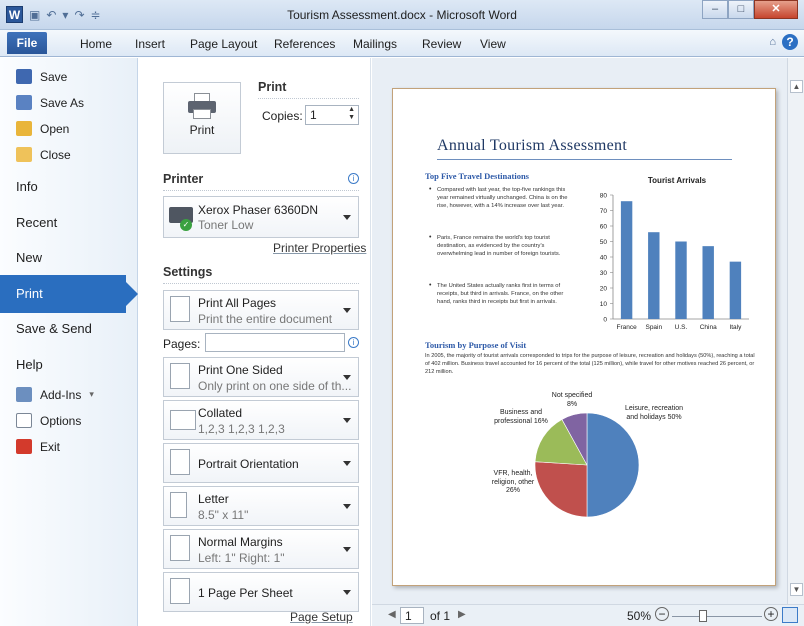 Image resolution: width=804 pixels, height=626 pixels. Describe the element at coordinates (304, 44) in the screenshot. I see `tab-references: References` at that location.